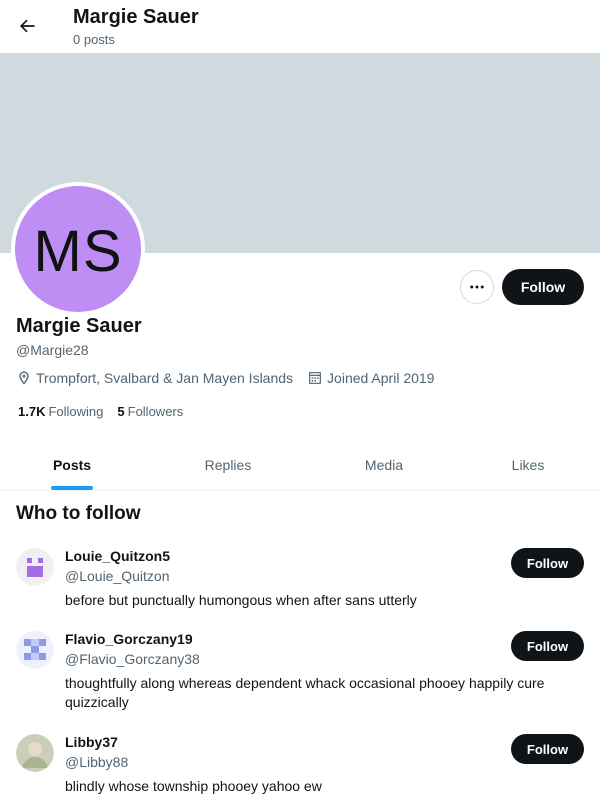 The image size is (600, 800). What do you see at coordinates (107, 411) in the screenshot?
I see `follow-stats: 1.7K Following 5 Followers` at bounding box center [107, 411].